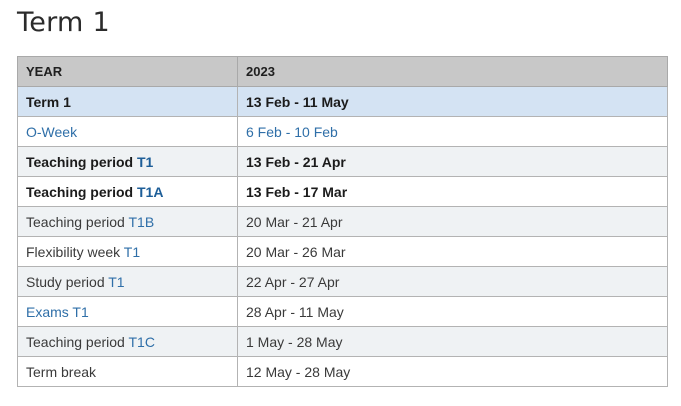 The width and height of the screenshot is (681, 406). Describe the element at coordinates (452, 191) in the screenshot. I see `row-dates: 13 Feb - 17 Mar` at that location.